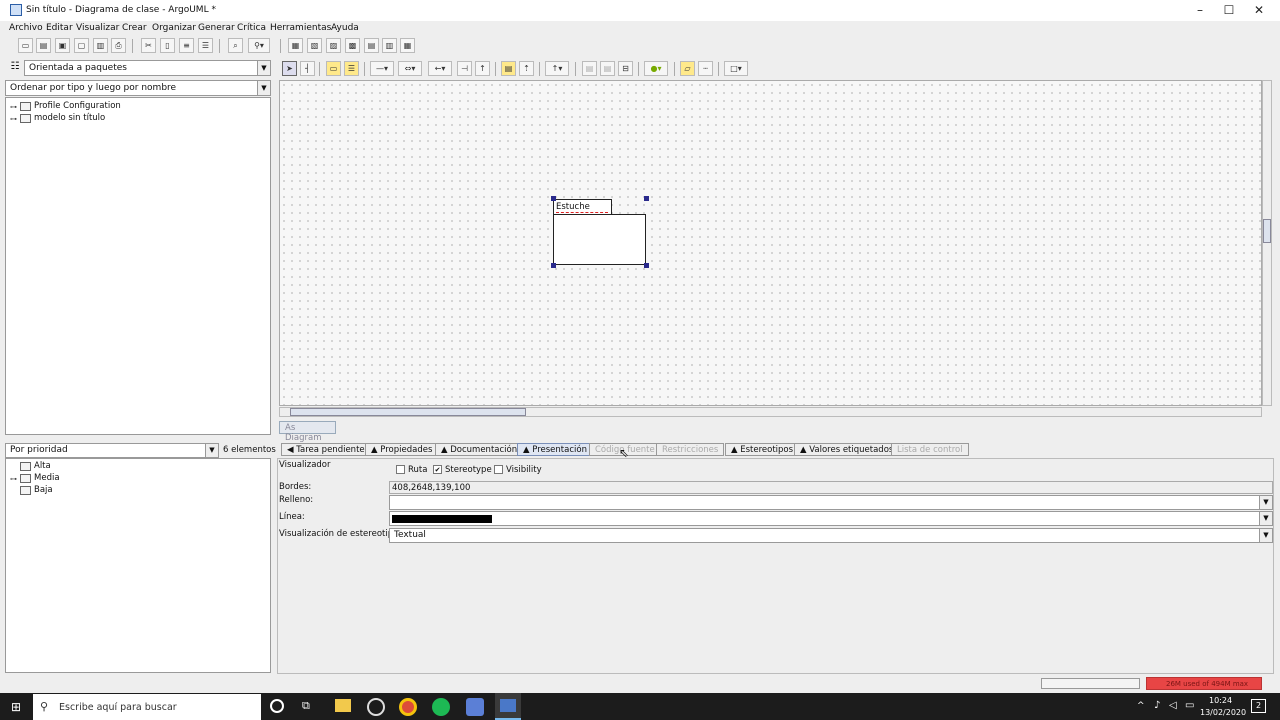 The height and width of the screenshot is (720, 1280). I want to click on file-explorer-icon, so click(343, 705).